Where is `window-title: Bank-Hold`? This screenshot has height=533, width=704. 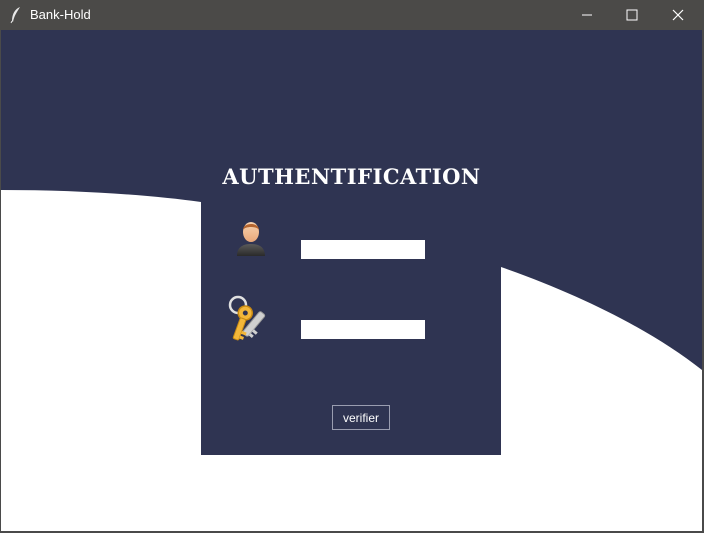
window-title: Bank-Hold is located at coordinates (60, 14).